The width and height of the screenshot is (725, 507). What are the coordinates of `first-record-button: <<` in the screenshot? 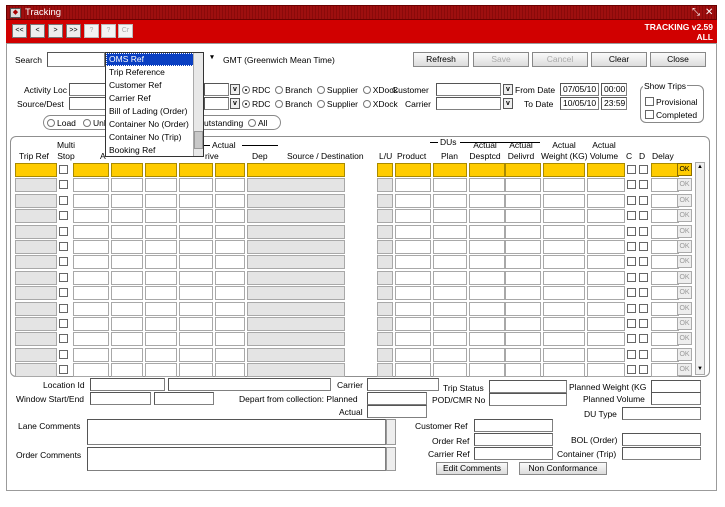 It's located at (19, 31).